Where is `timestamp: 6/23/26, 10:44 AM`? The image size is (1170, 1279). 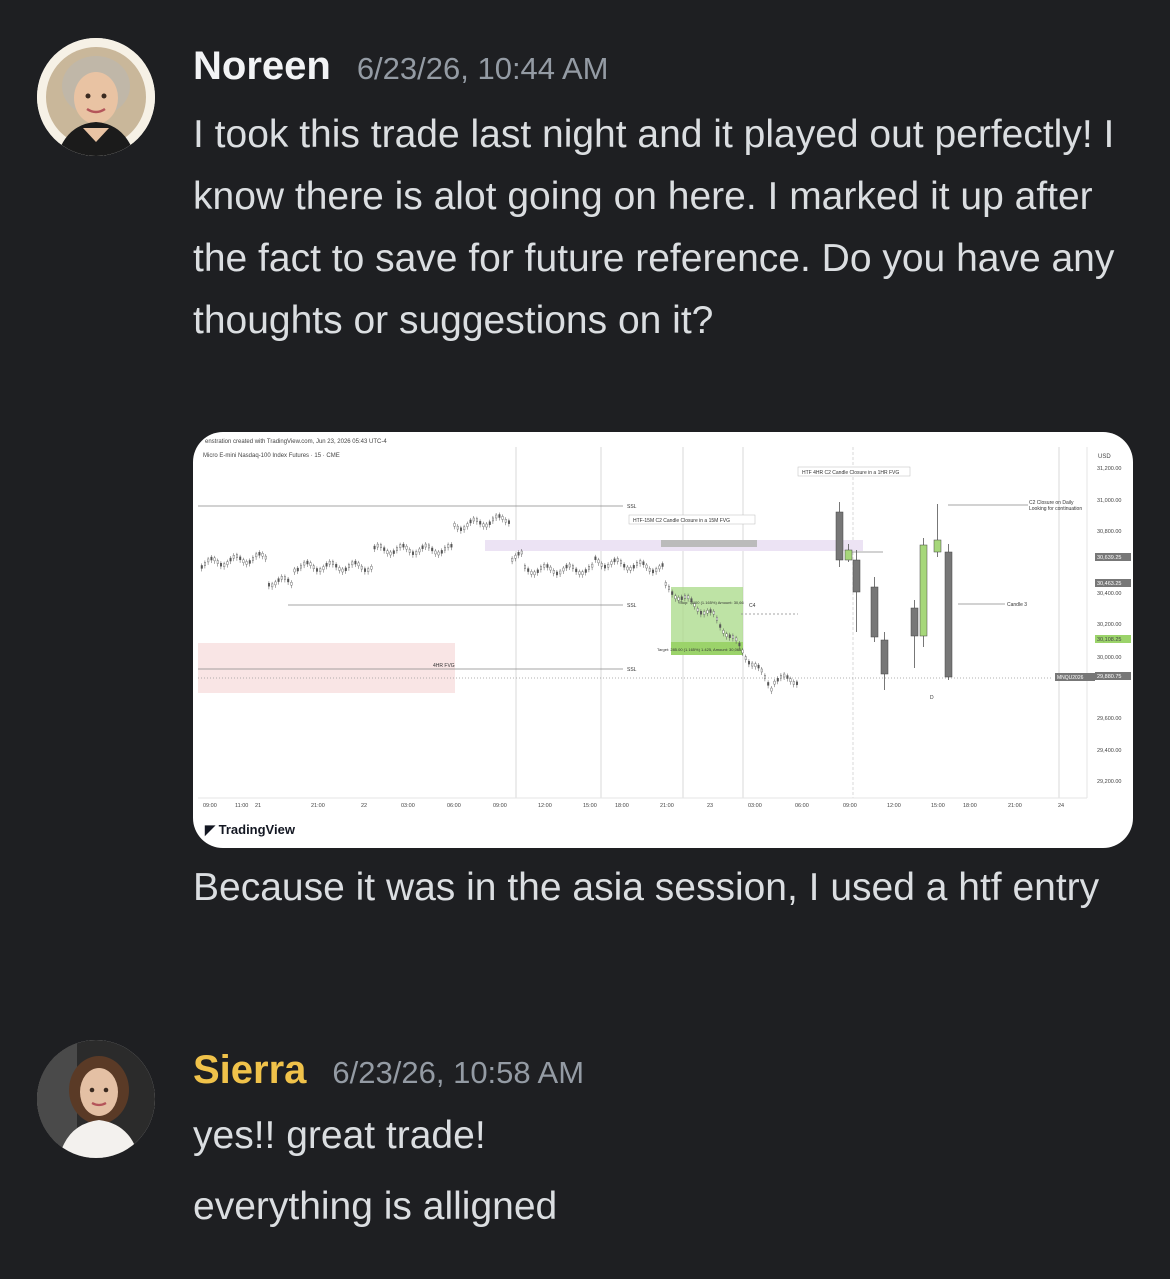 timestamp: 6/23/26, 10:44 AM is located at coordinates (482, 68).